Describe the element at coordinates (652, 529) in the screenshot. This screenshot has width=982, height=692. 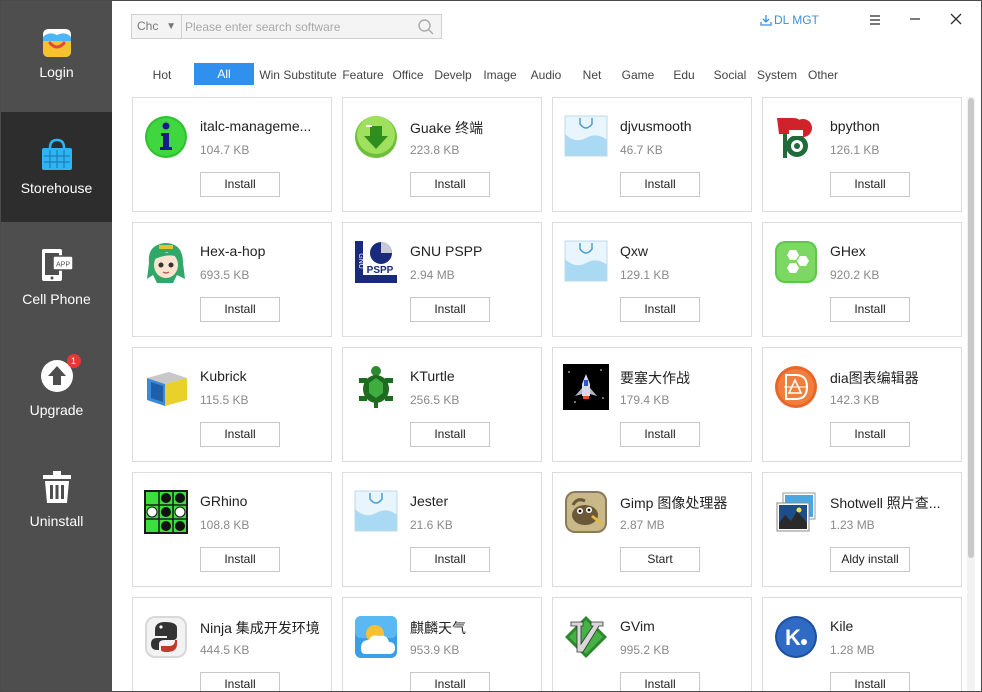
I see `app-card: Gimp 图像处理器 2.87 MB Start` at that location.